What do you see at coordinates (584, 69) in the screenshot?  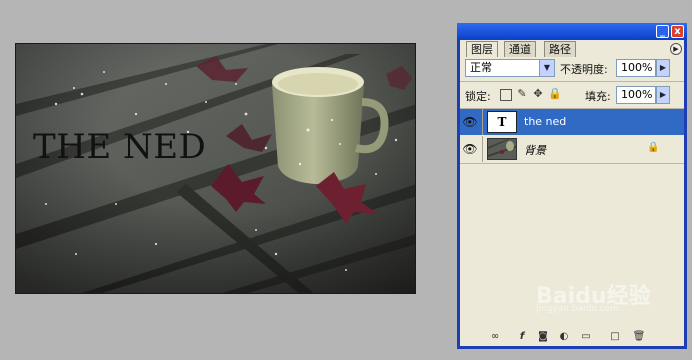 I see `opacity-label: 不透明度:` at bounding box center [584, 69].